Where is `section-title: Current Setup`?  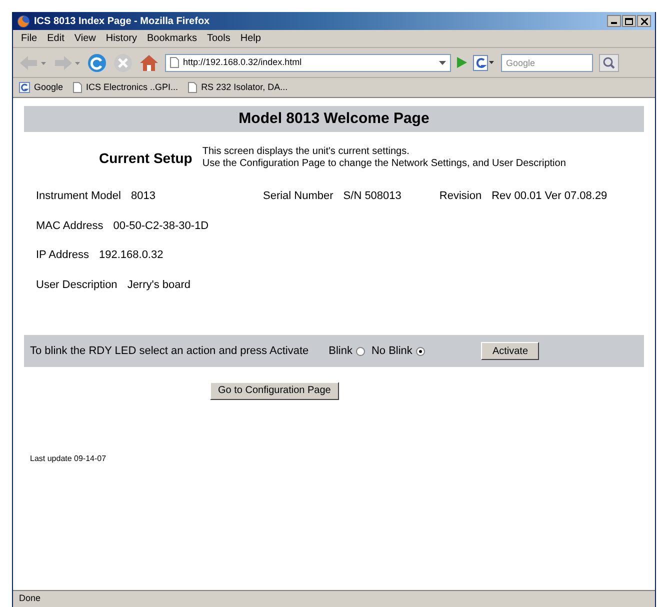 section-title: Current Setup is located at coordinates (145, 158).